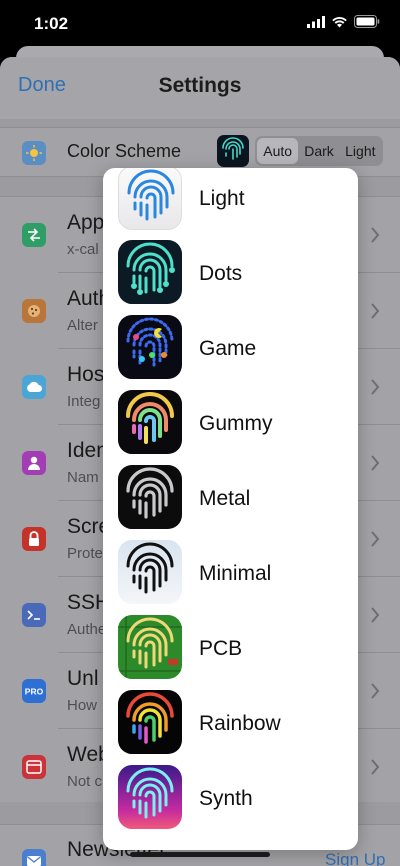 The width and height of the screenshot is (400, 866). I want to click on row-title: Iden, so click(87, 450).